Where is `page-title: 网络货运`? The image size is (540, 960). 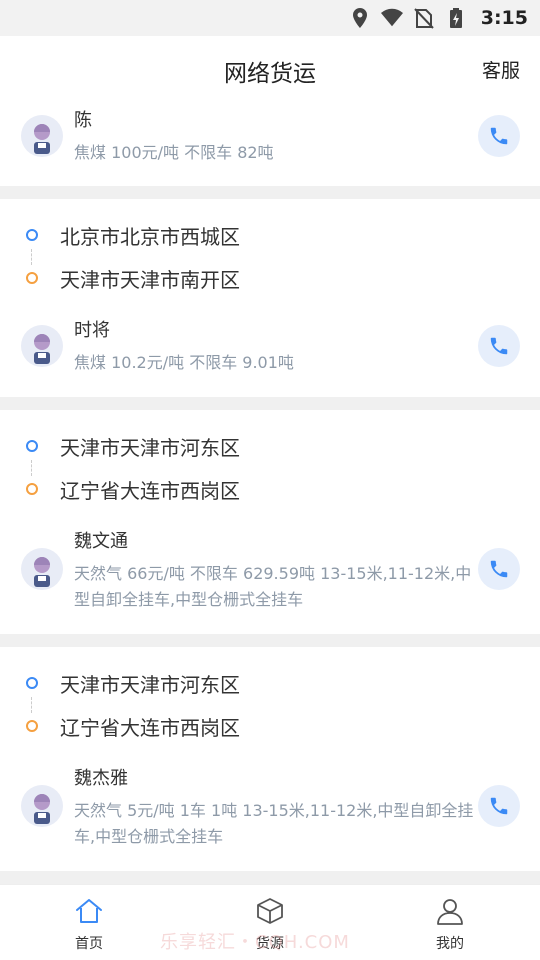
page-title: 网络货运 is located at coordinates (270, 74).